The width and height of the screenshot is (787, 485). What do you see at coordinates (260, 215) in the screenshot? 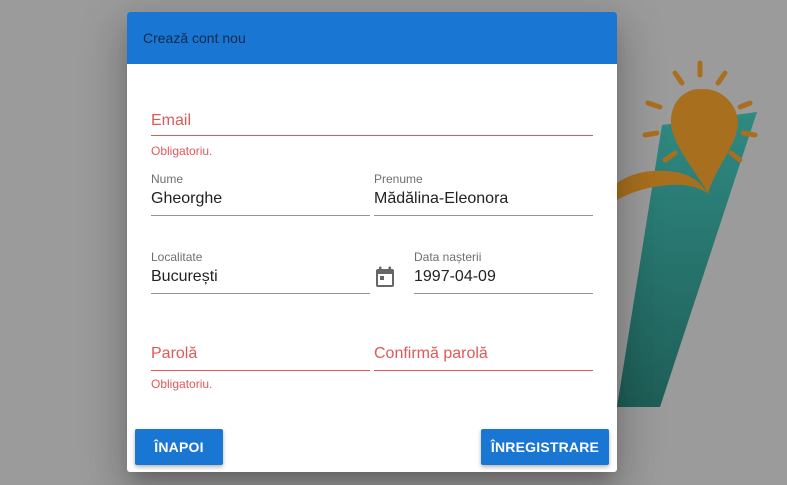
I see `nume-underline` at bounding box center [260, 215].